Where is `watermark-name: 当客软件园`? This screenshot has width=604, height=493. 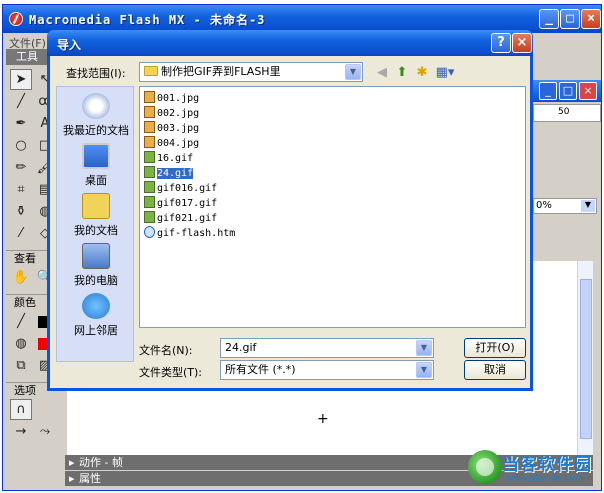 watermark-name: 当客软件园 is located at coordinates (547, 465).